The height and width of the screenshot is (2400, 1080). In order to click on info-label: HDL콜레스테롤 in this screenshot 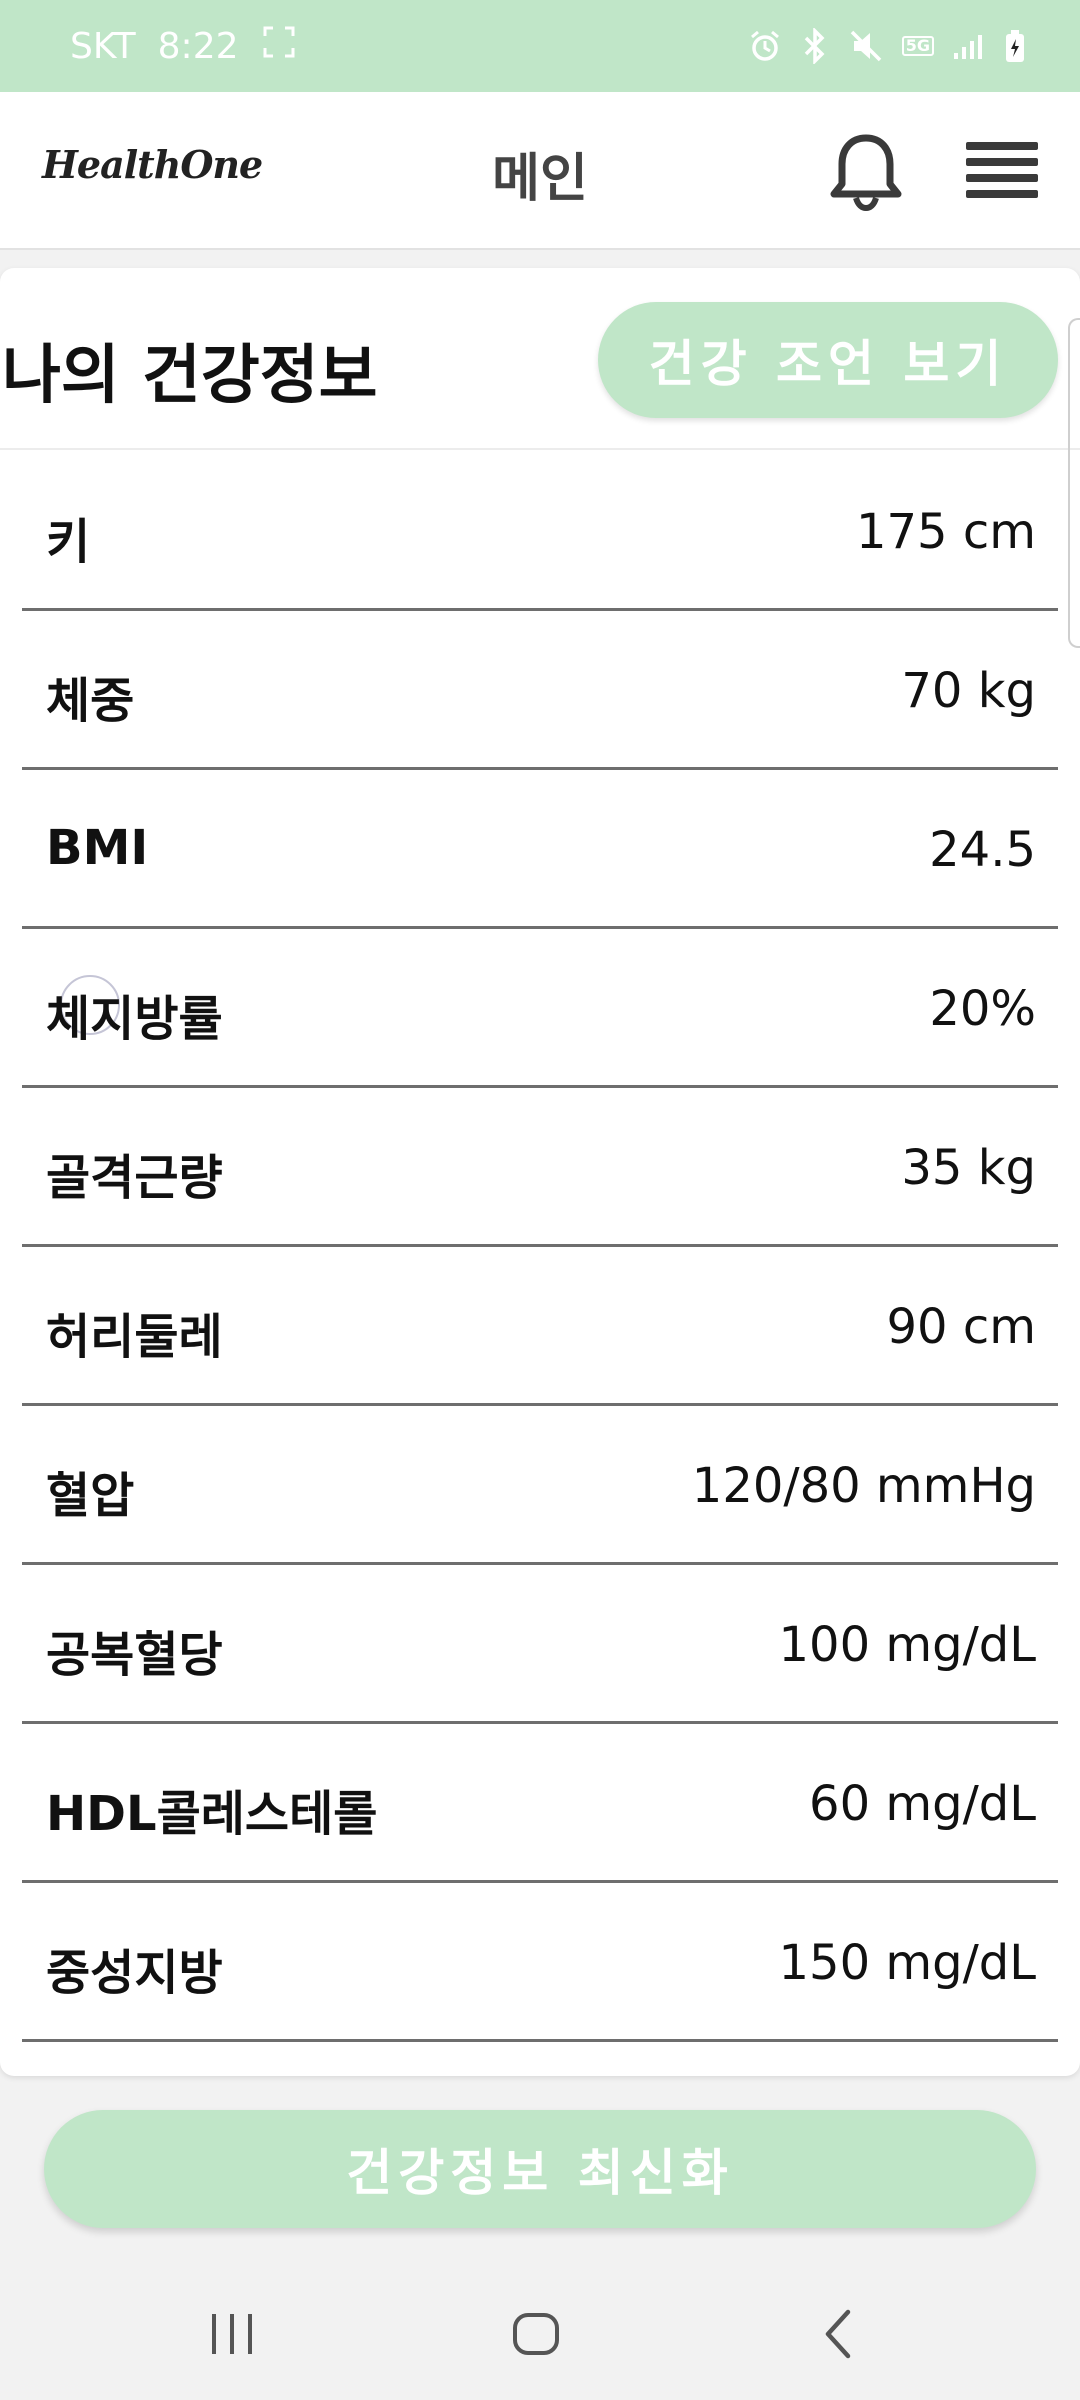, I will do `click(212, 1814)`.